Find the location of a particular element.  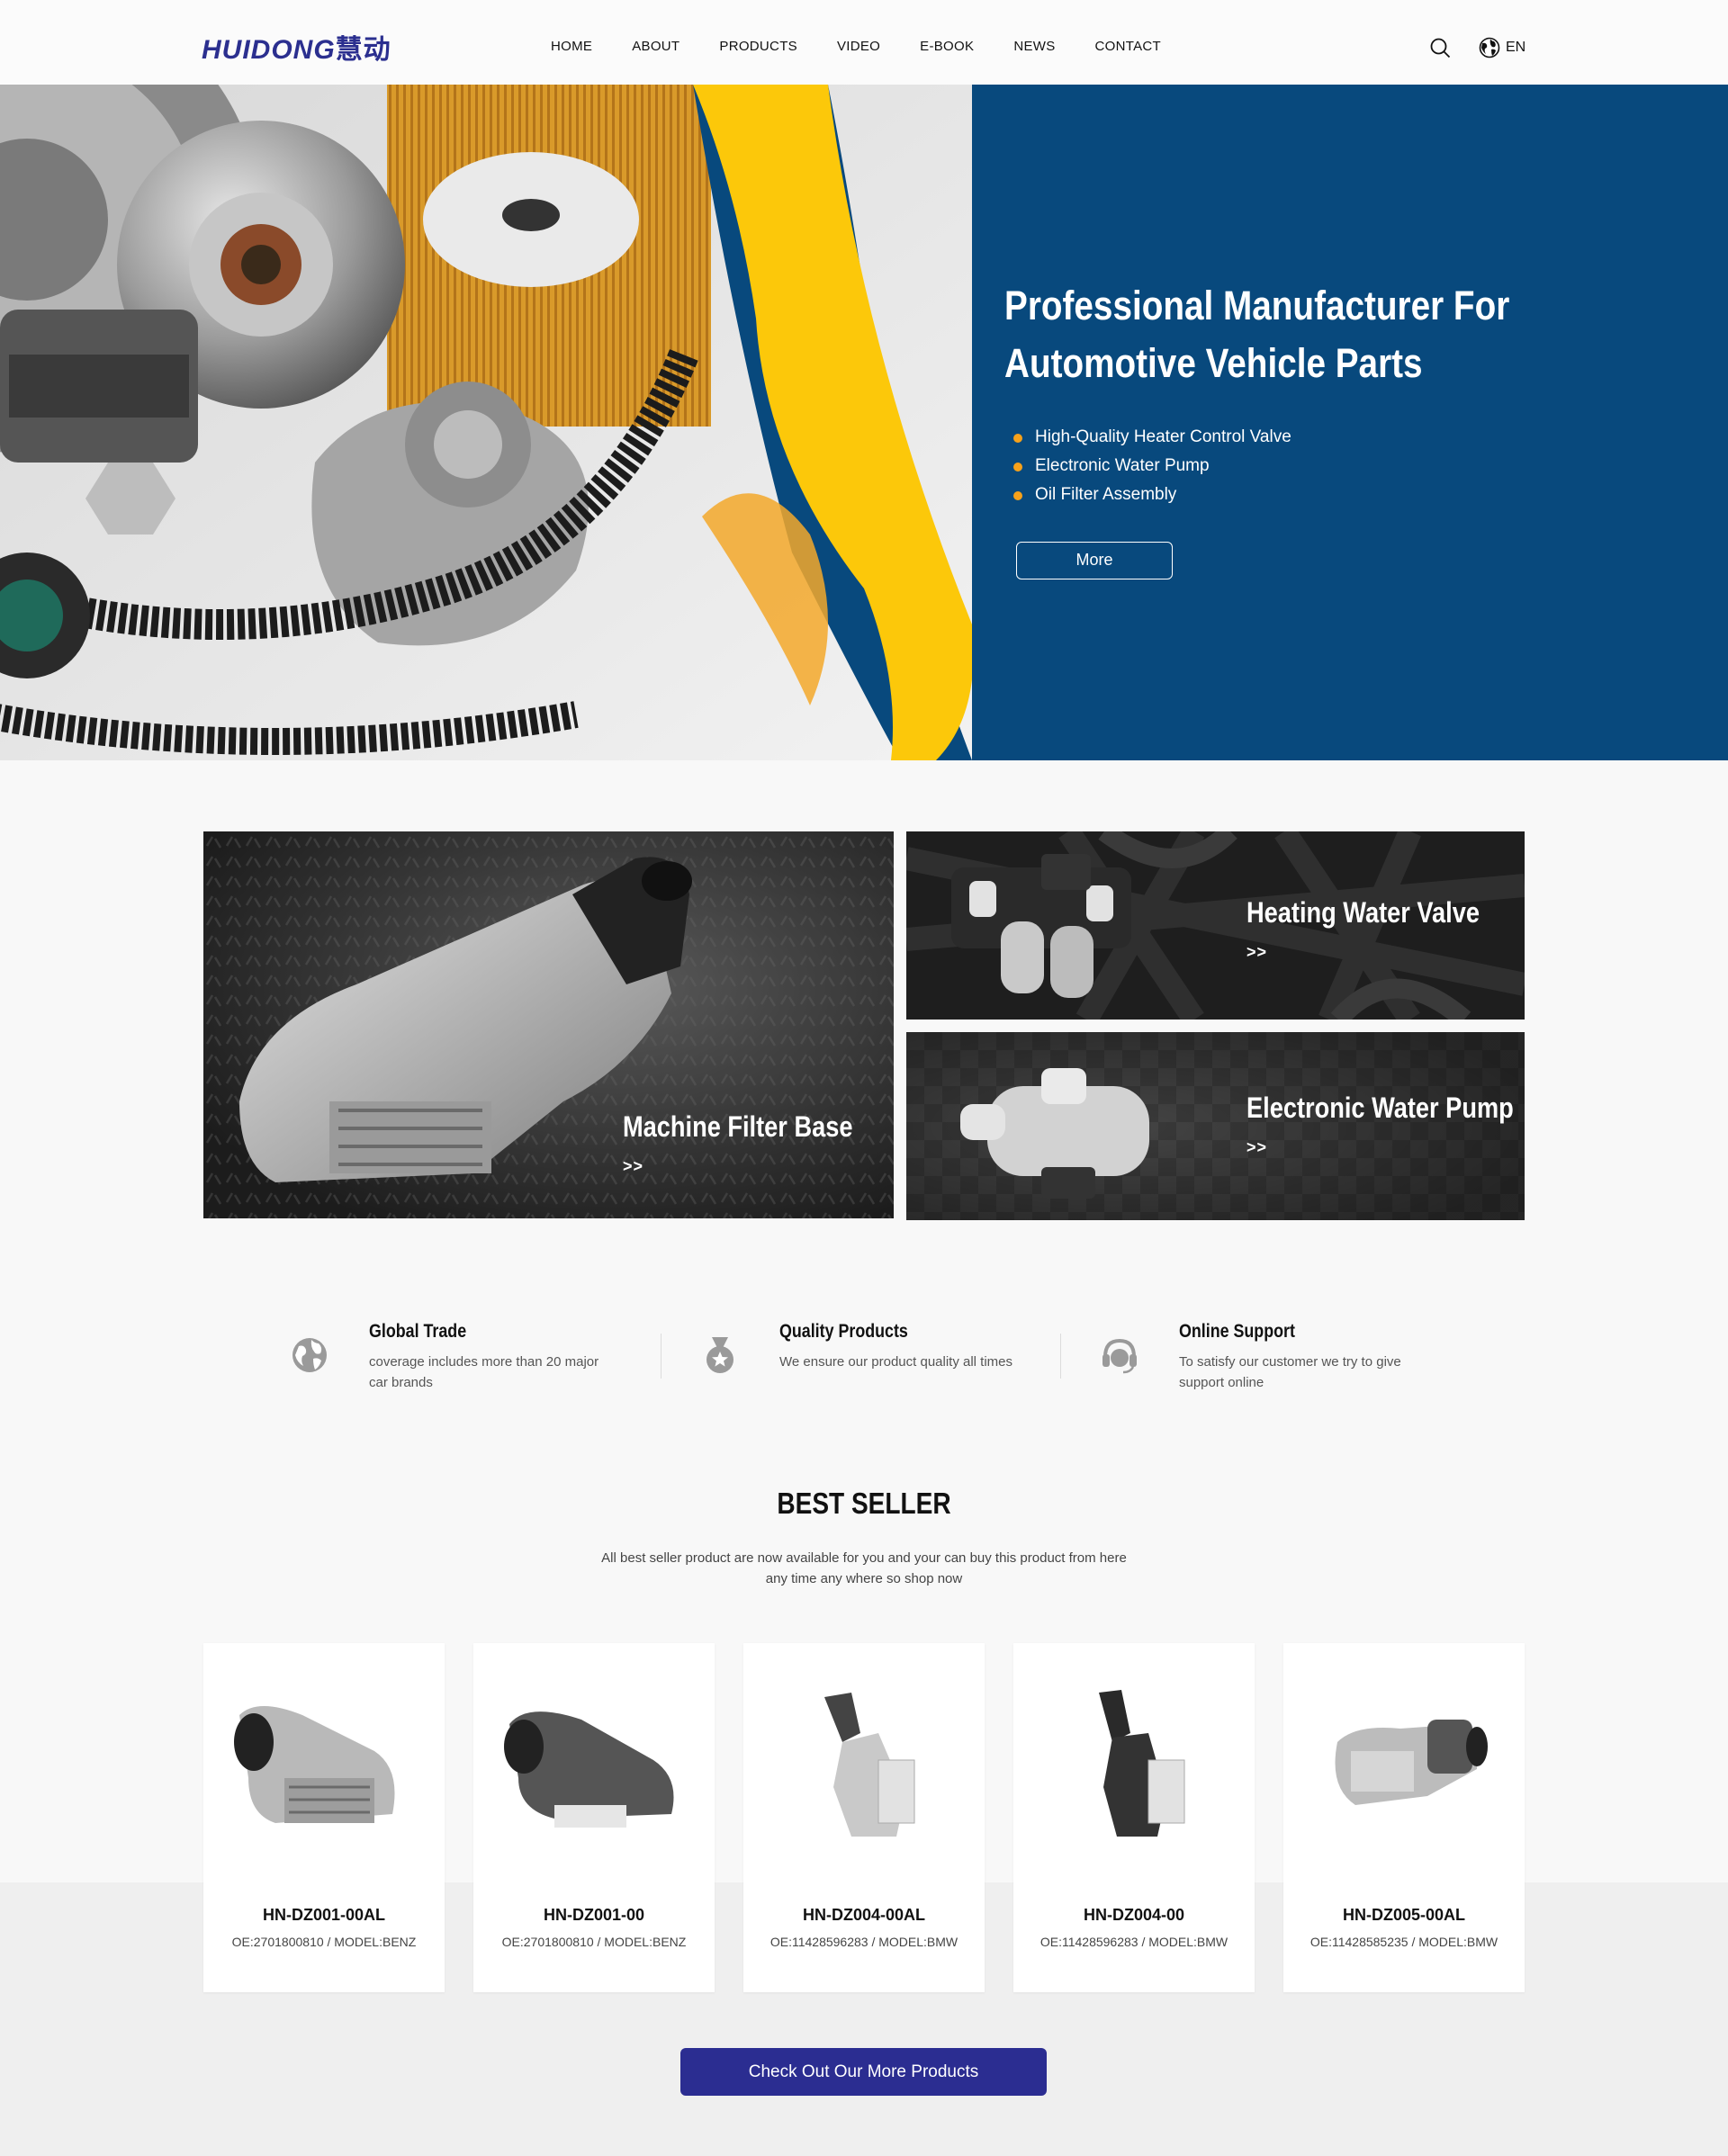

product-card: HN-DZ004-00AL OE:11428596283 / MODEL:BMW is located at coordinates (864, 1817).